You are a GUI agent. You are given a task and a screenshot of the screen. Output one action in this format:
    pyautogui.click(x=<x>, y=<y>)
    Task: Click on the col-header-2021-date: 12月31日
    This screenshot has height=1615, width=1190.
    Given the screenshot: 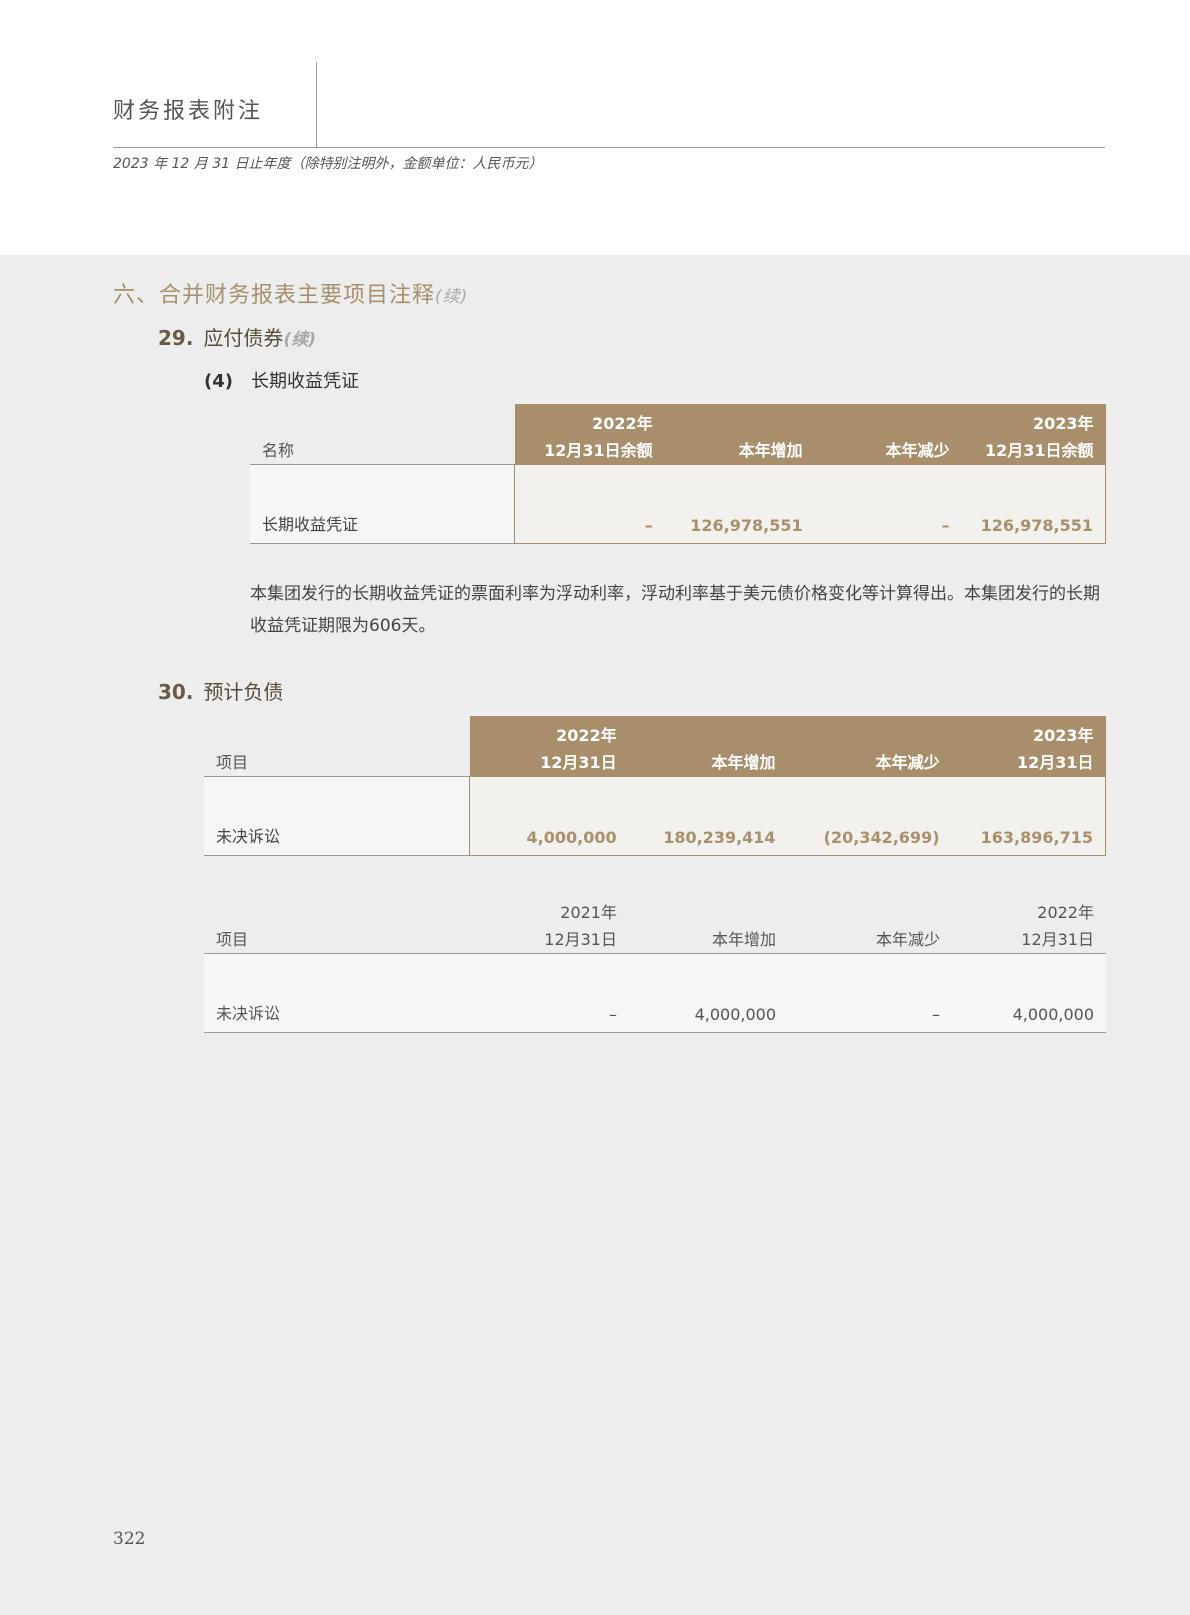 What is the action you would take?
    pyautogui.click(x=549, y=938)
    